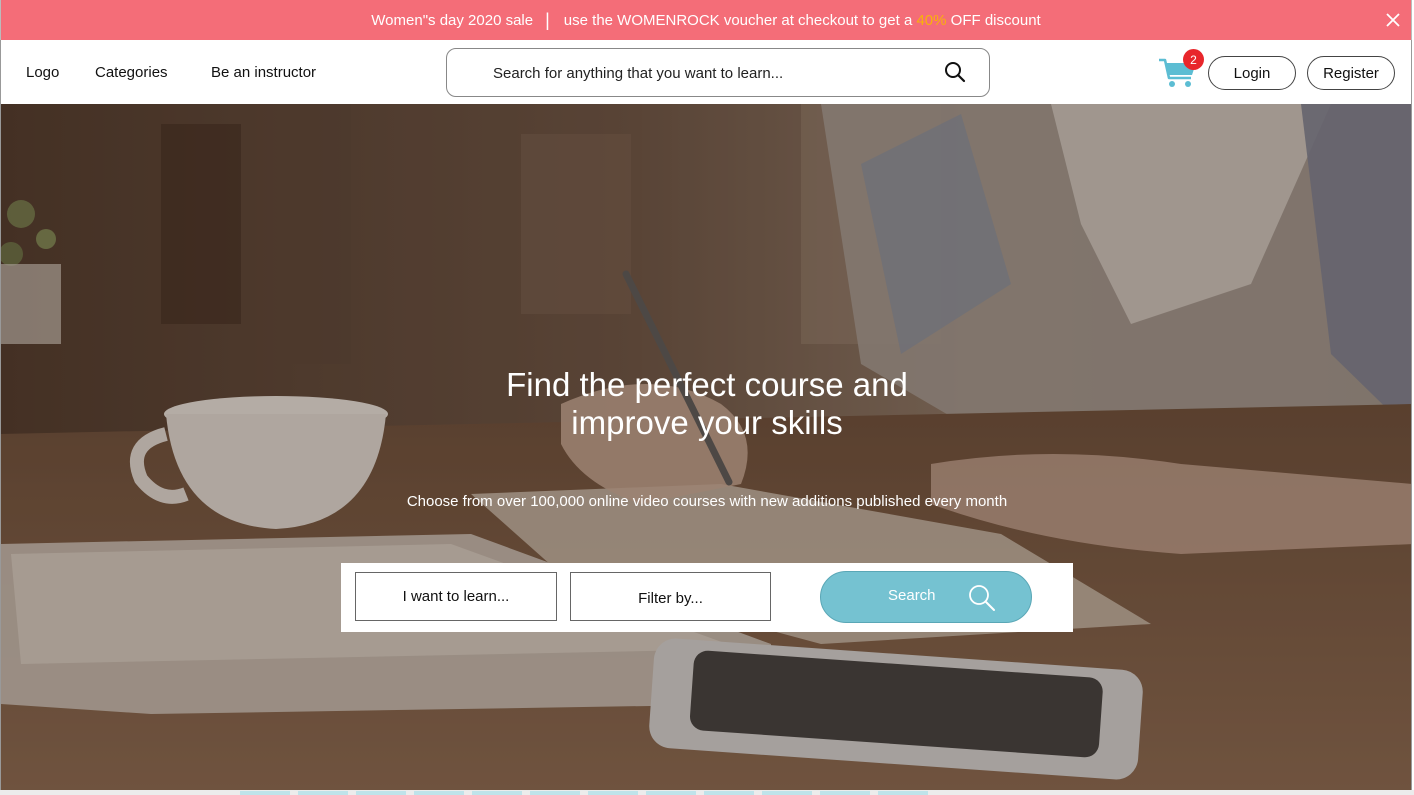 Image resolution: width=1414 pixels, height=795 pixels. I want to click on instructor-link: Be an instructor, so click(263, 72).